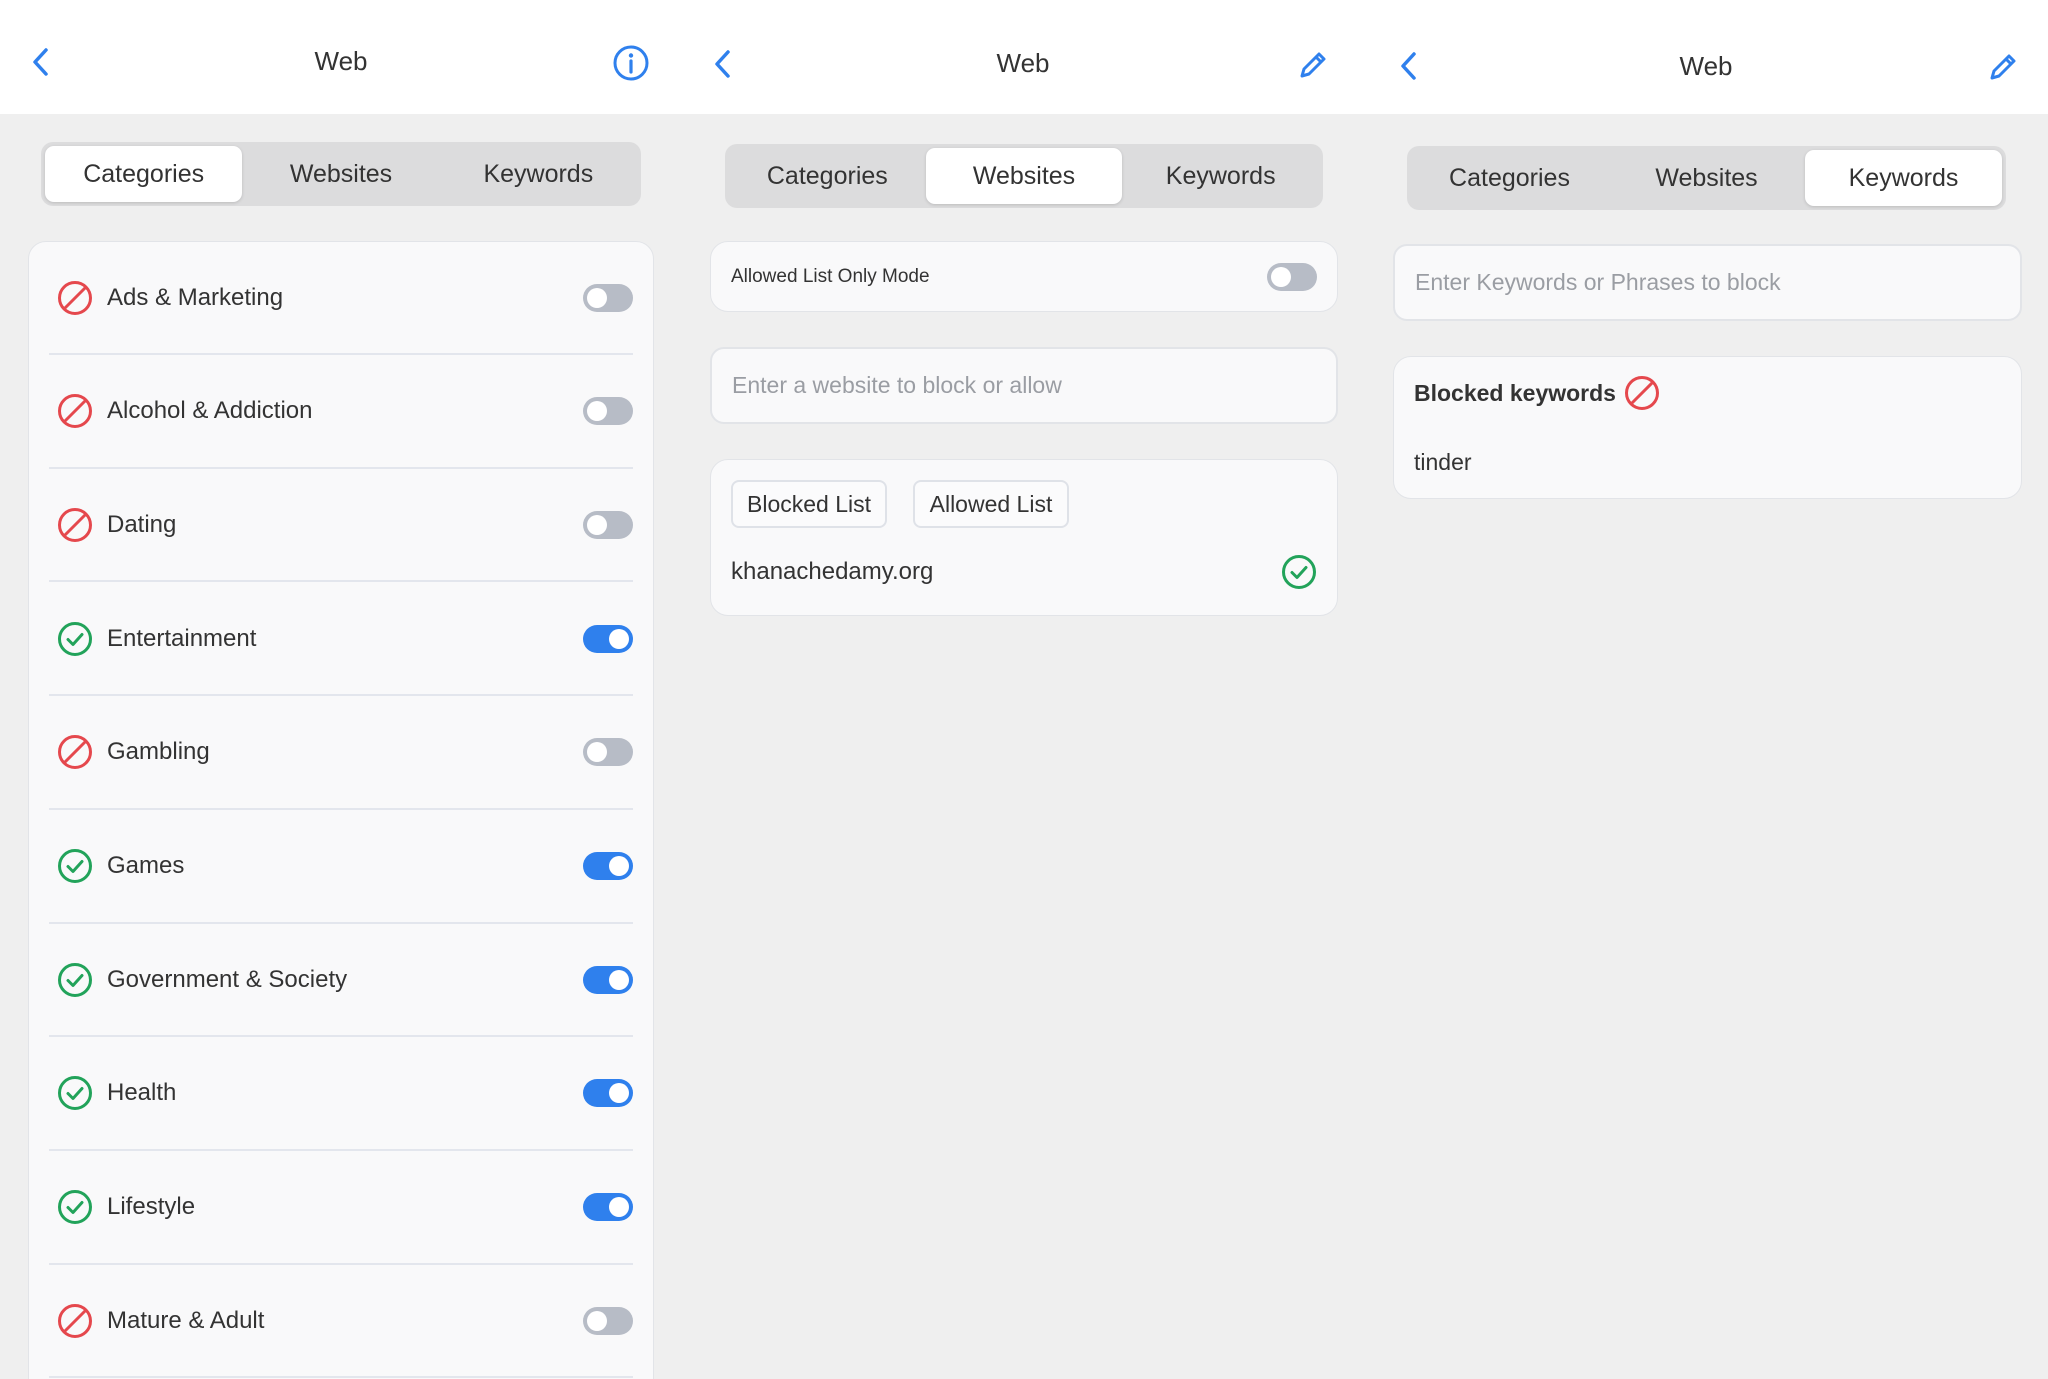  What do you see at coordinates (341, 1322) in the screenshot?
I see `category-row: Mature & Adult` at bounding box center [341, 1322].